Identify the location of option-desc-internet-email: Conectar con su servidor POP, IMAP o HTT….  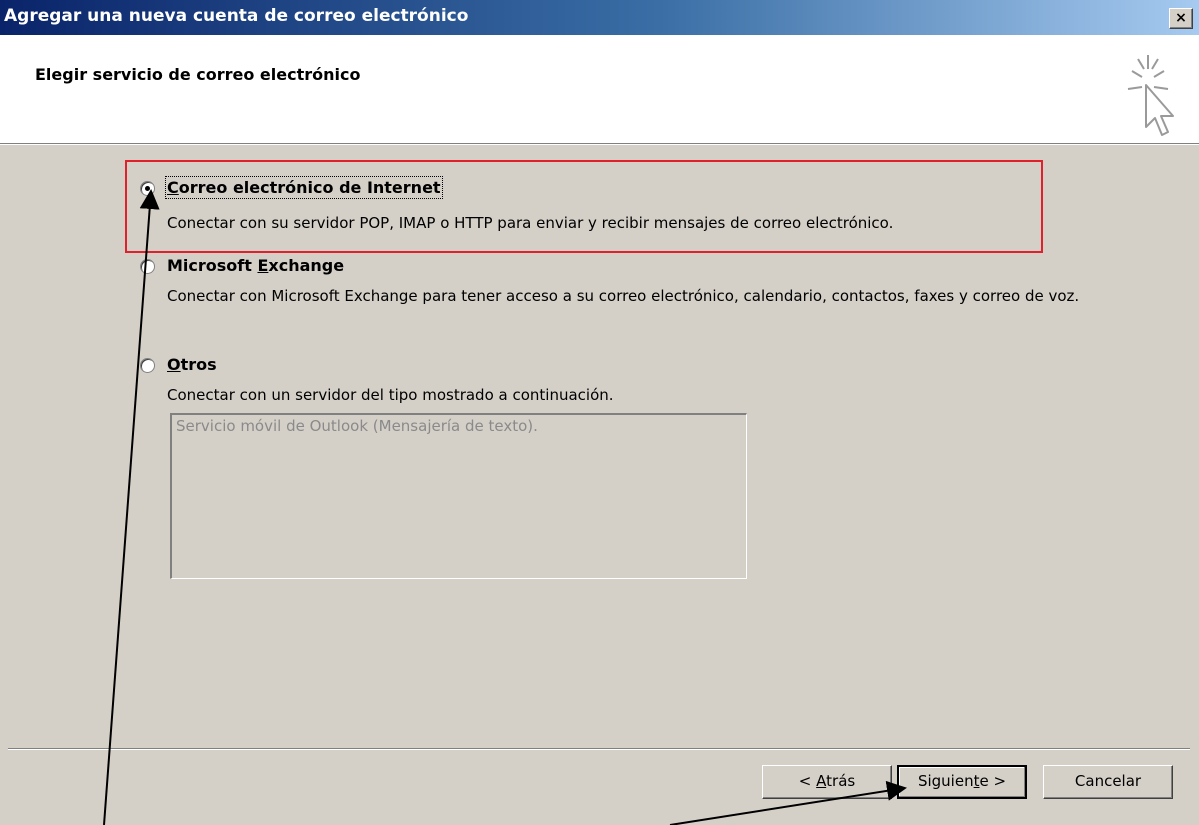
(530, 223).